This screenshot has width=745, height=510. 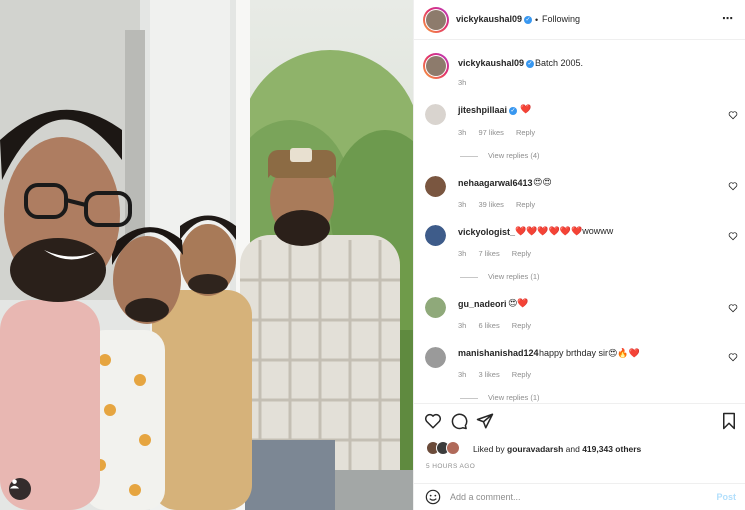 I want to click on share-send-icon, so click(x=485, y=421).